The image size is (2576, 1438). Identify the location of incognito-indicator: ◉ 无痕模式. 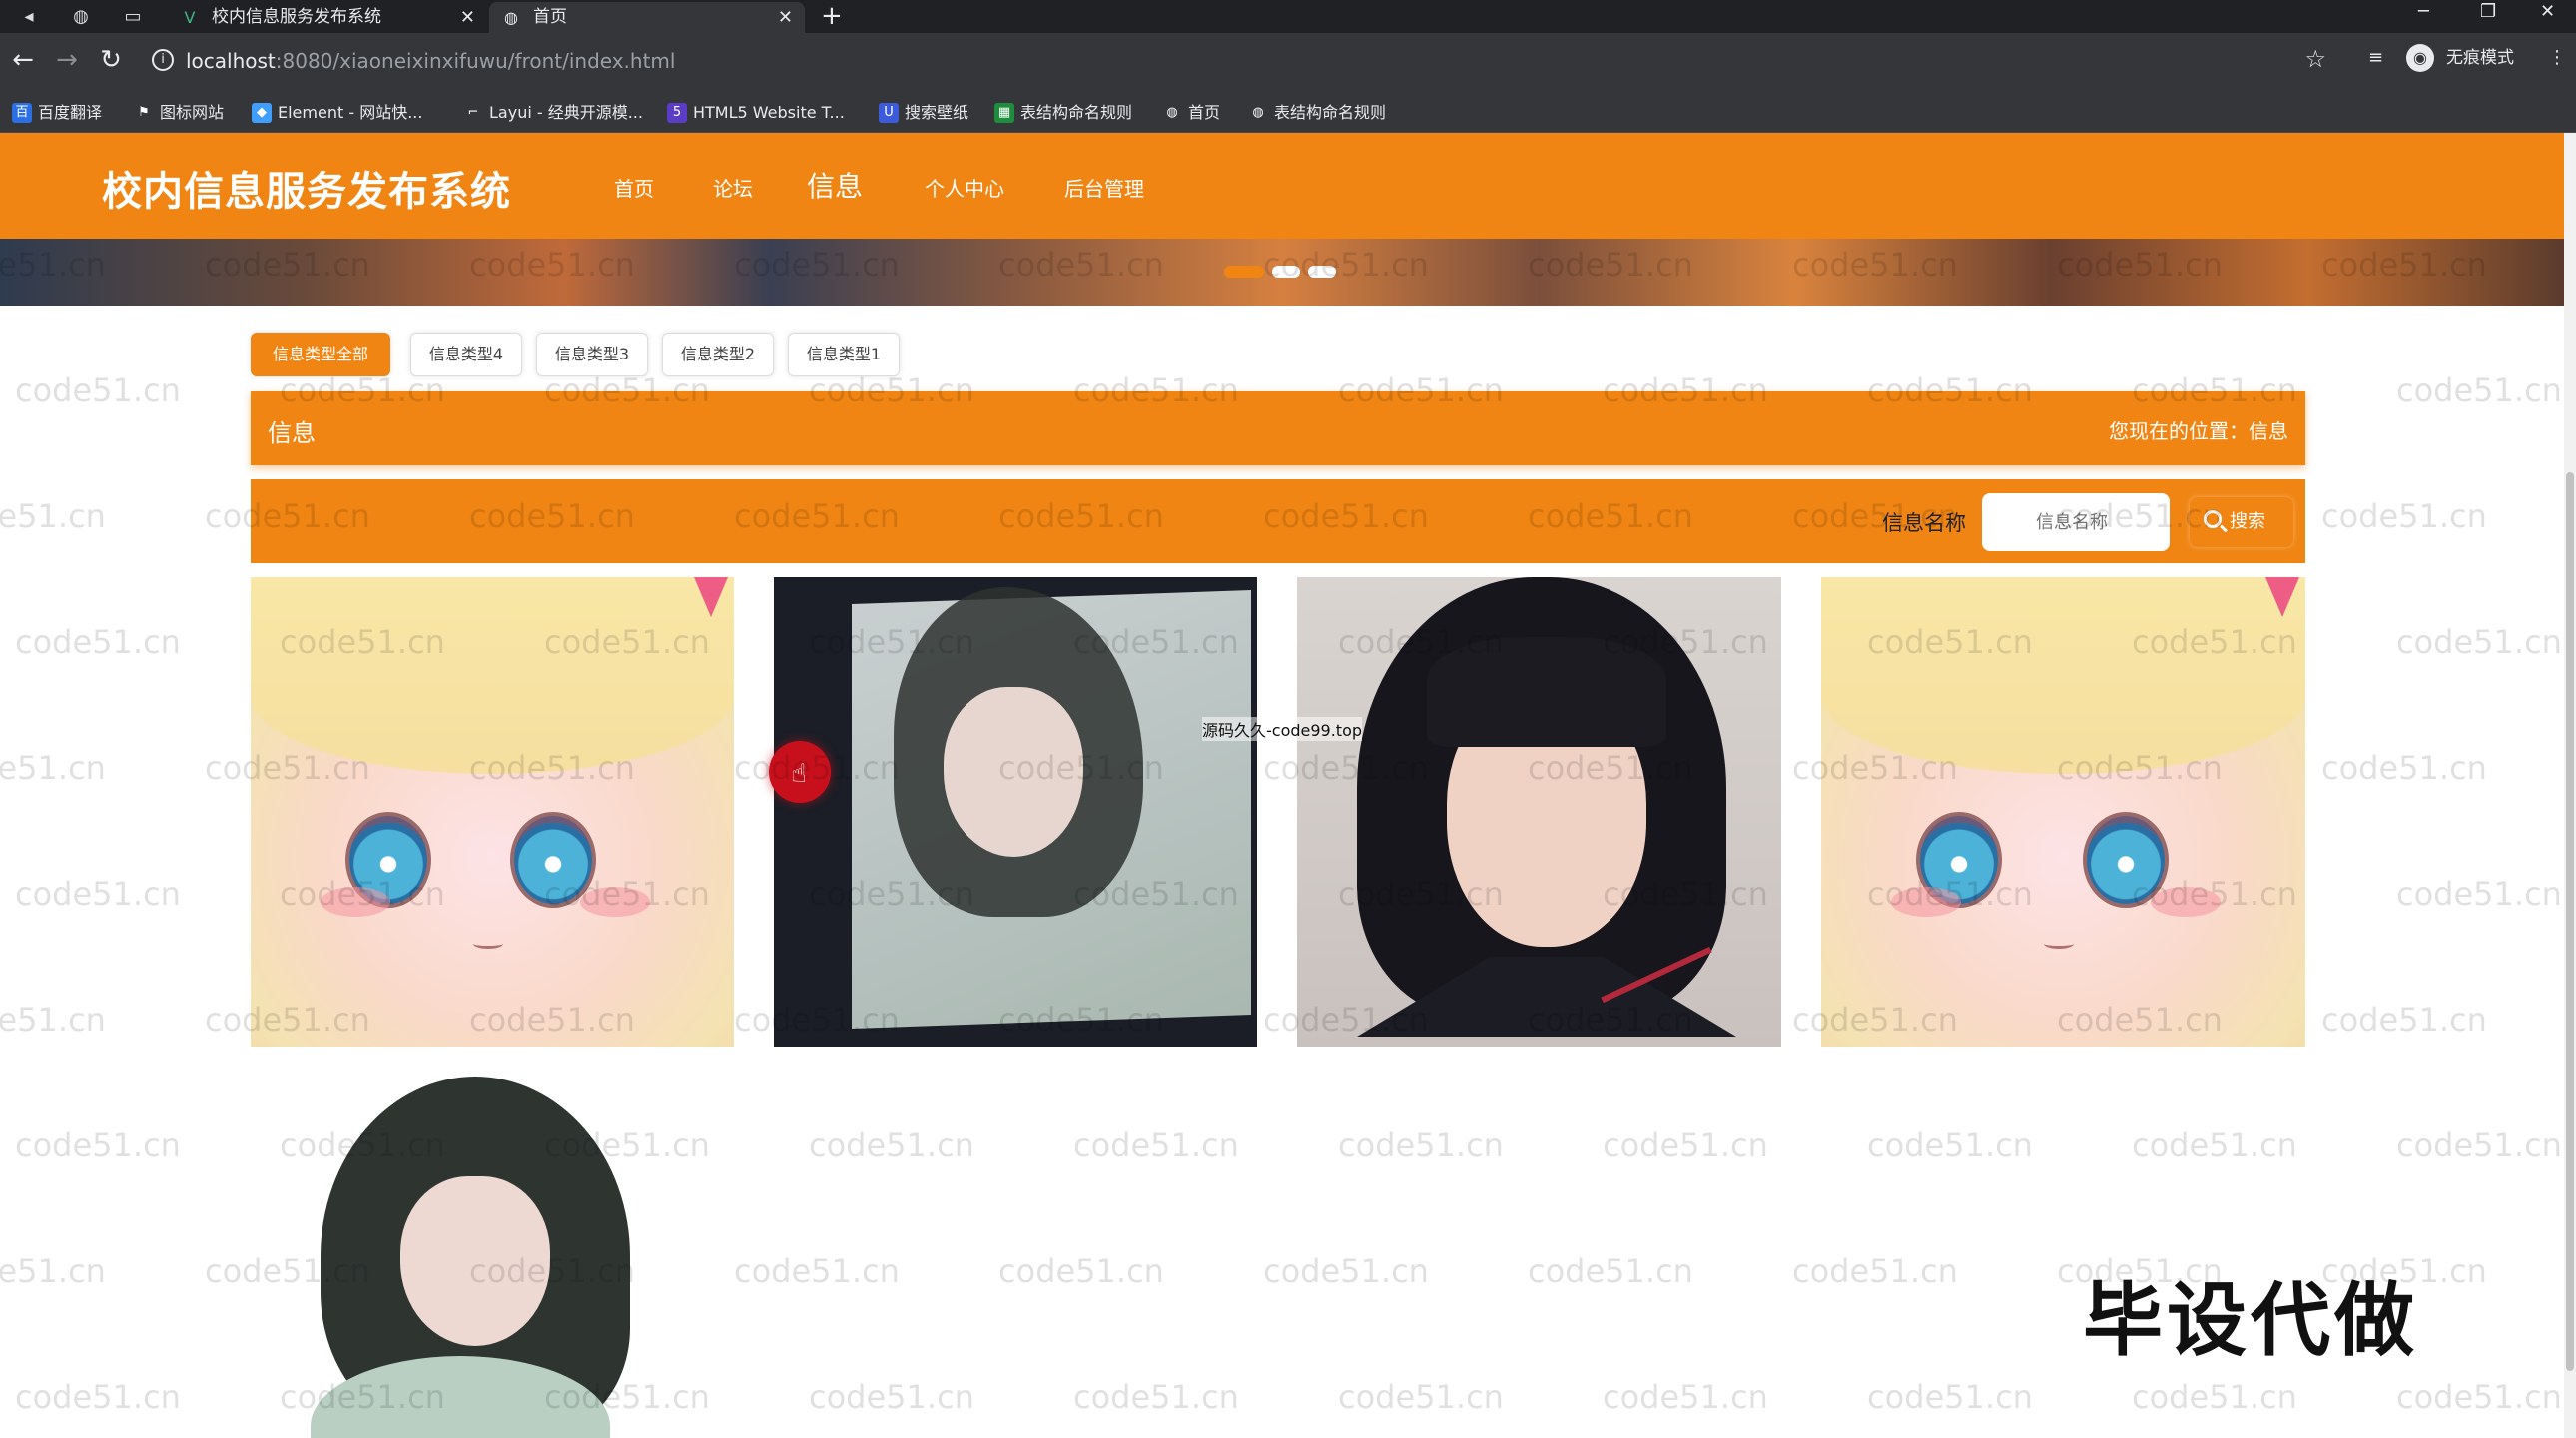
(2460, 58).